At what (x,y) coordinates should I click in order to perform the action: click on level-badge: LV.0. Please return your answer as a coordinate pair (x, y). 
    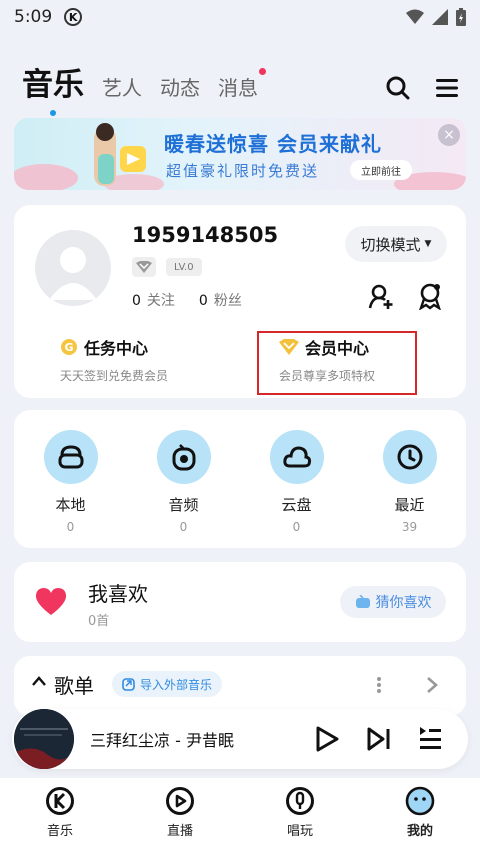
    Looking at the image, I should click on (184, 267).